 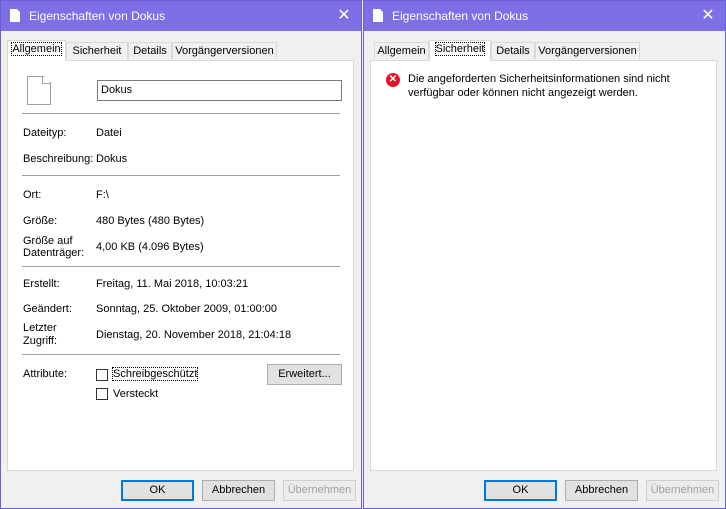 What do you see at coordinates (219, 90) in the screenshot?
I see `file-name-input: Dokus` at bounding box center [219, 90].